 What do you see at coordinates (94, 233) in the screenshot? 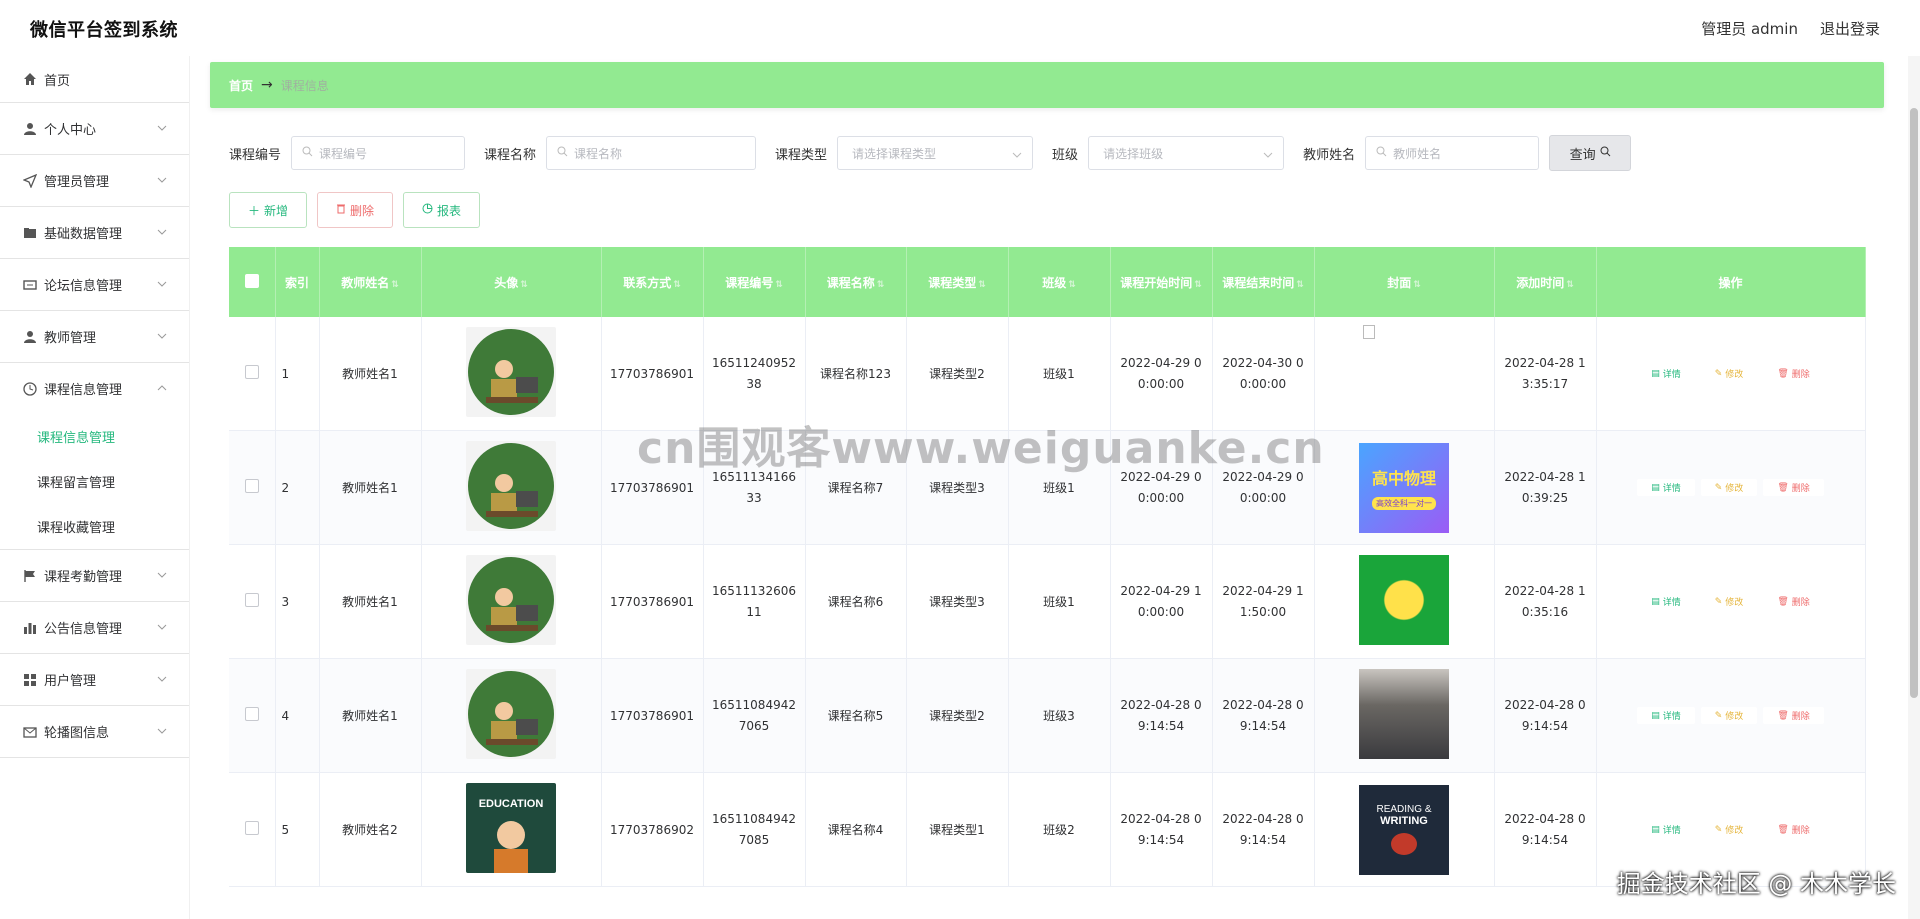
I see `sidebar-item-basic-data: 基础数据管理` at bounding box center [94, 233].